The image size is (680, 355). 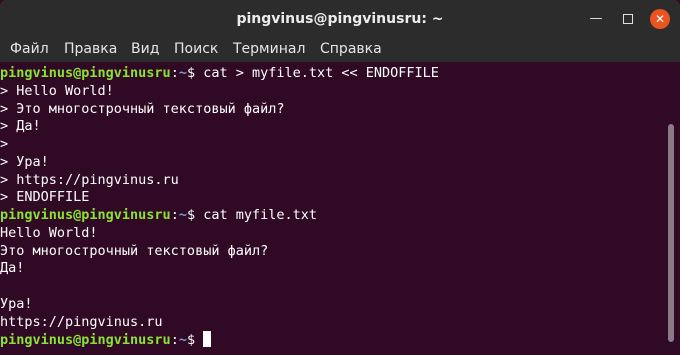 What do you see at coordinates (134, 250) in the screenshot?
I see `output-line: Это многострочный текстовый файл?` at bounding box center [134, 250].